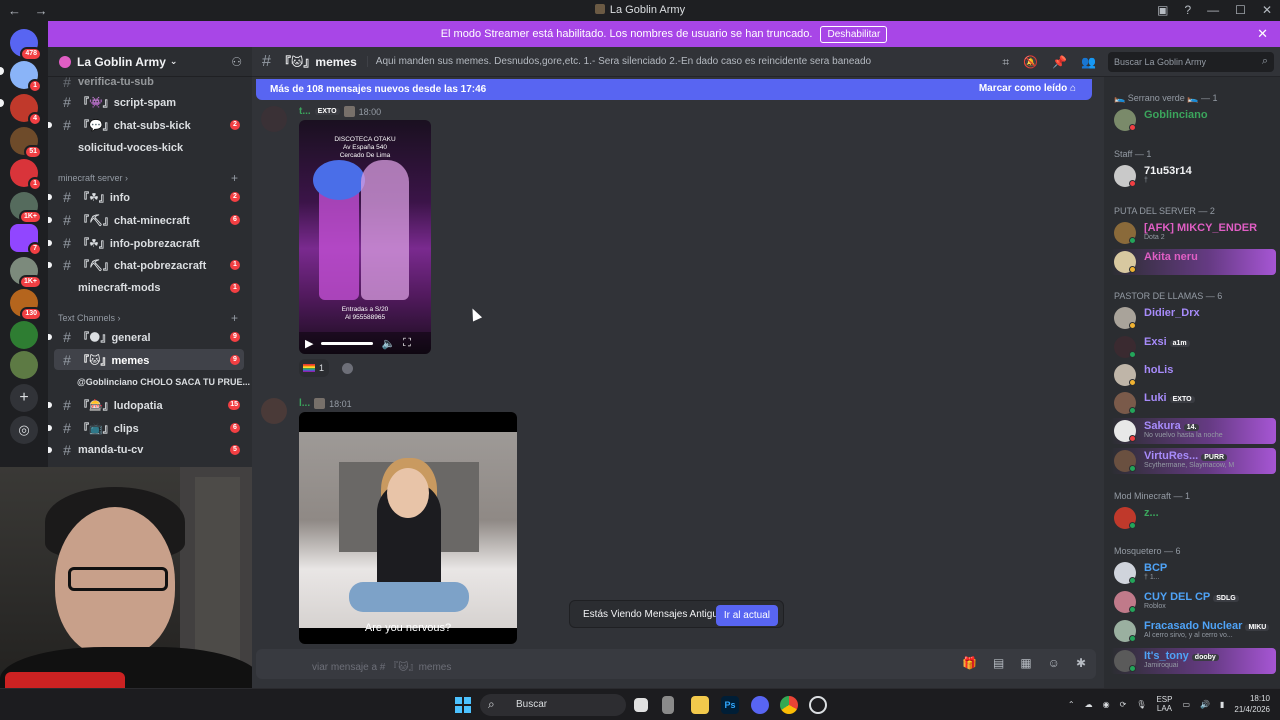 Image resolution: width=1280 pixels, height=720 pixels. What do you see at coordinates (553, 705) in the screenshot?
I see `taskbar-search: ⌕ Buscar` at bounding box center [553, 705].